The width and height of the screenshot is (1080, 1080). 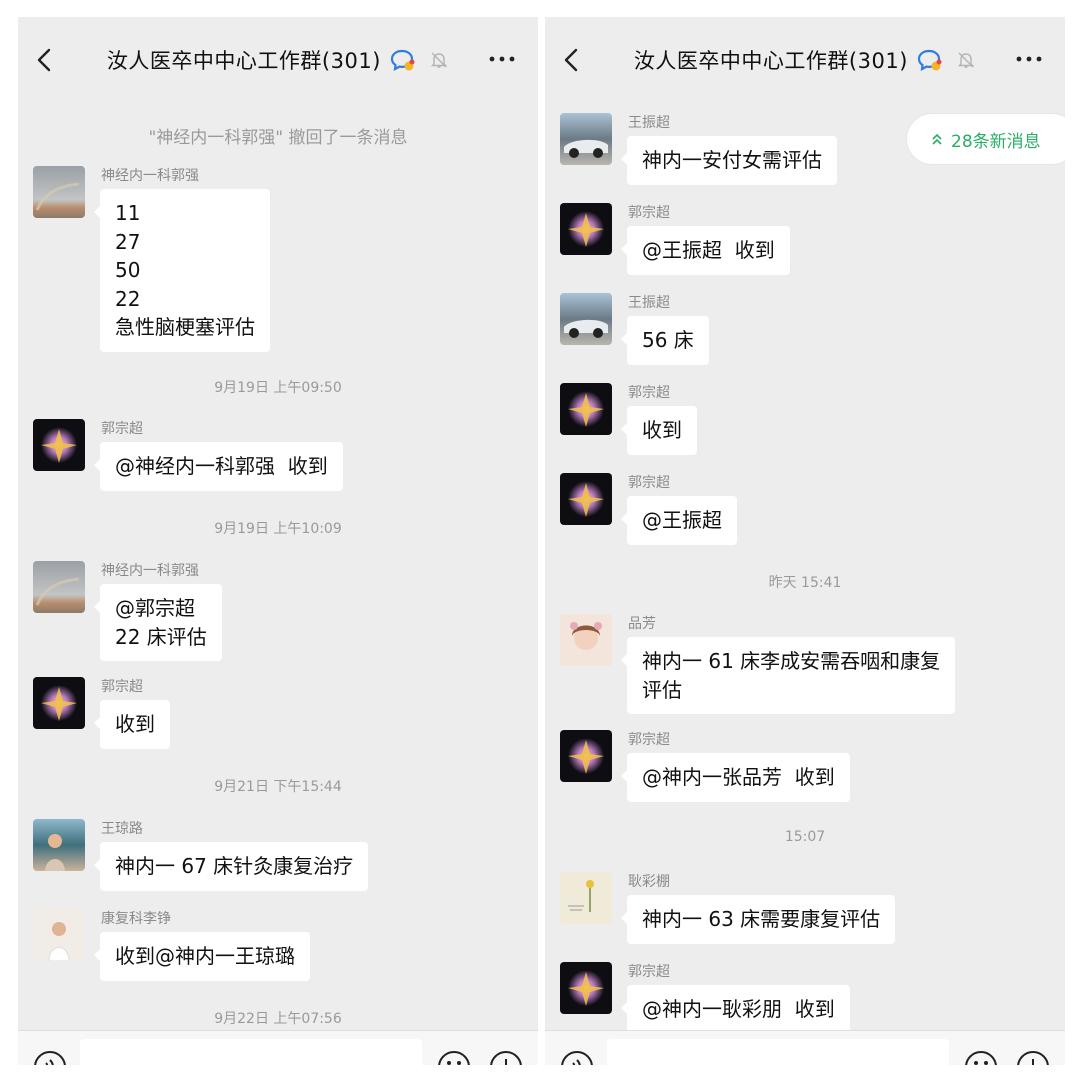 What do you see at coordinates (649, 882) in the screenshot?
I see `sender-name: 耿彩棚` at bounding box center [649, 882].